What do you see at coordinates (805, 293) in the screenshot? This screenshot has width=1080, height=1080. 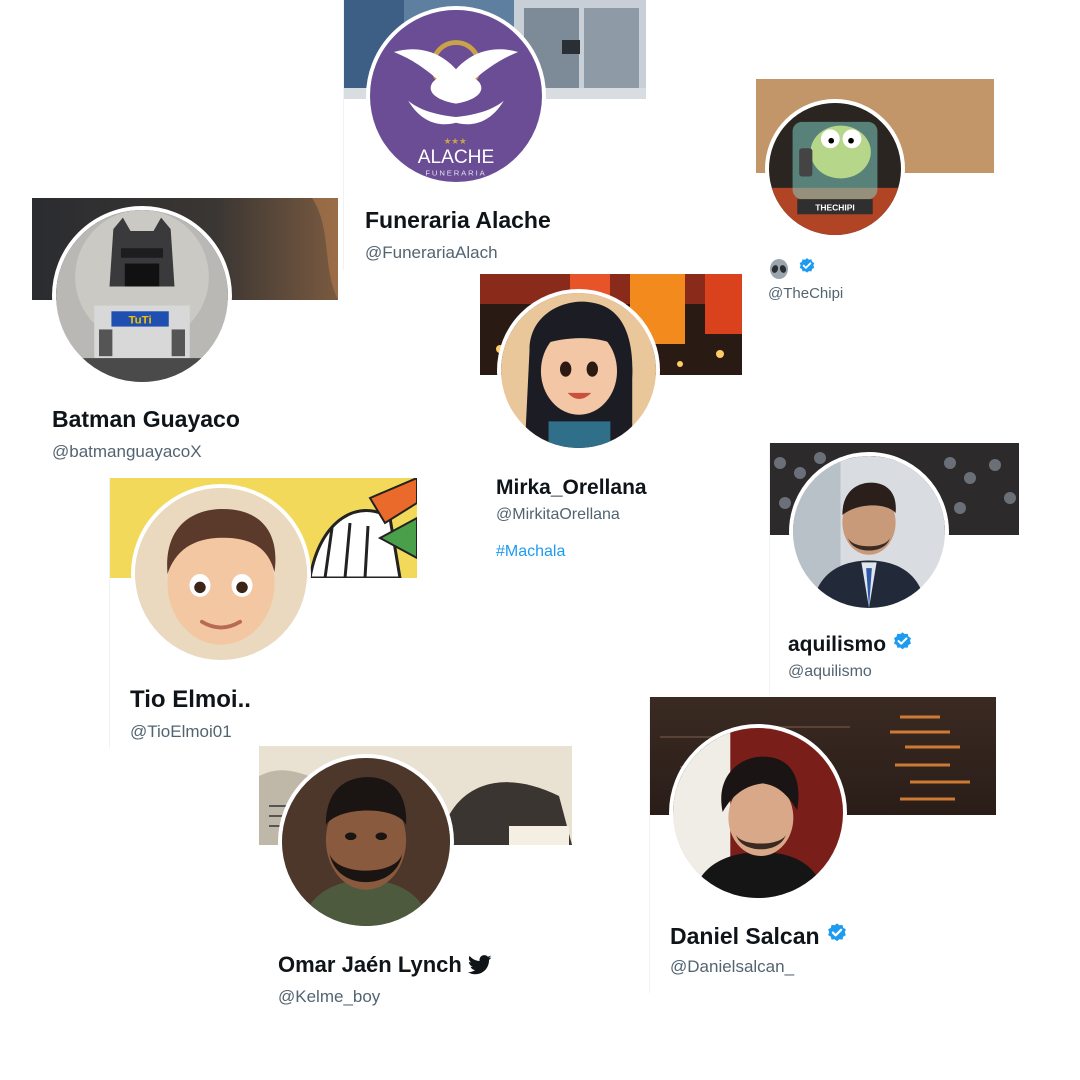 I see `username-handle: @TheChipi` at bounding box center [805, 293].